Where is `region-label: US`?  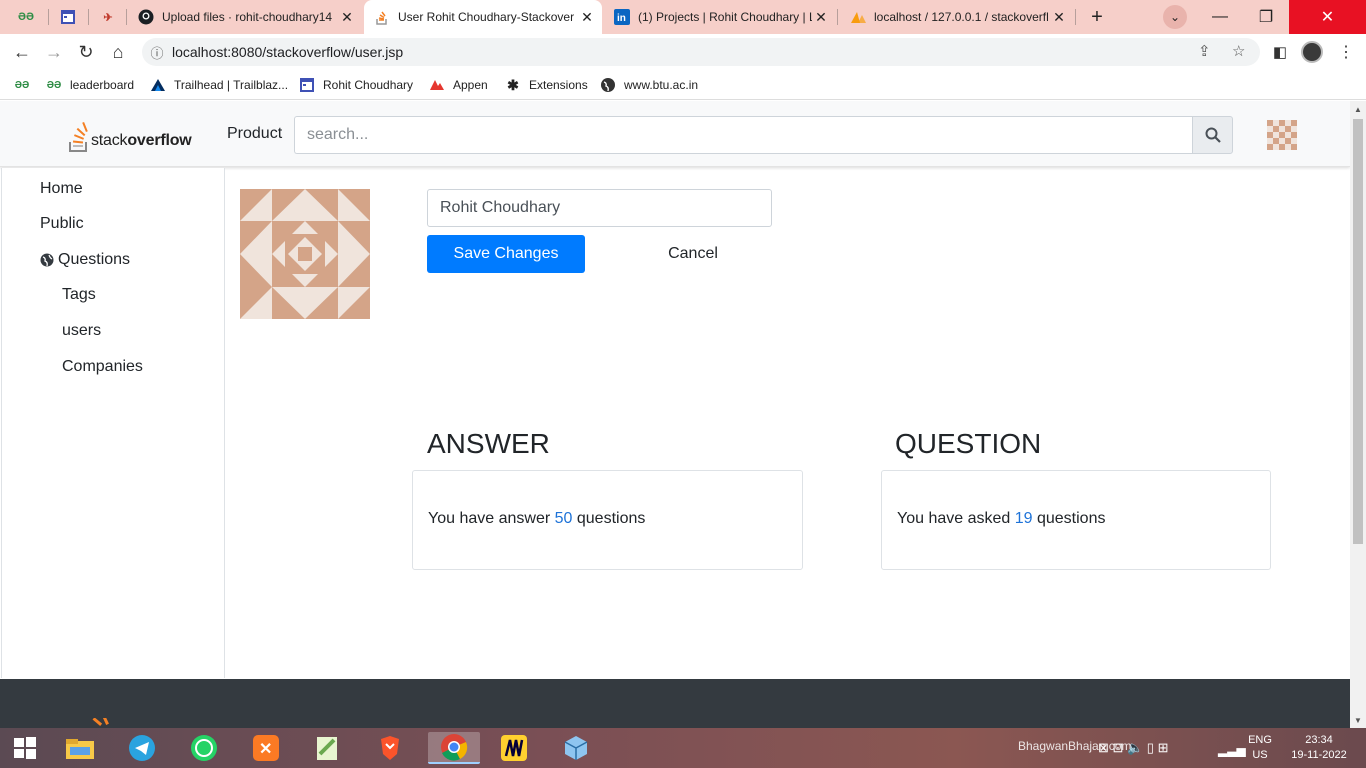
region-label: US is located at coordinates (1260, 755).